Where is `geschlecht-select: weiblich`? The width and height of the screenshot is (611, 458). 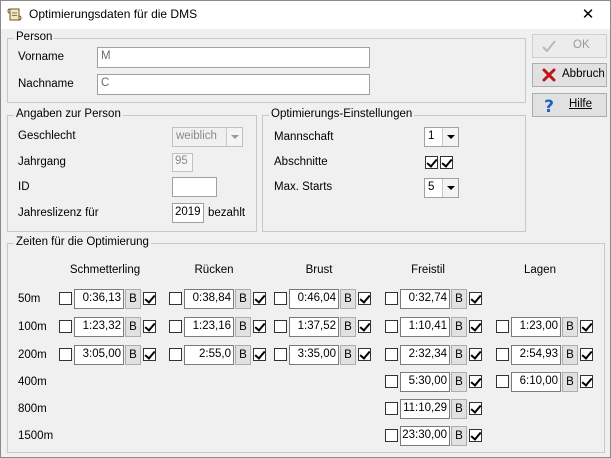 geschlecht-select: weiblich is located at coordinates (207, 137).